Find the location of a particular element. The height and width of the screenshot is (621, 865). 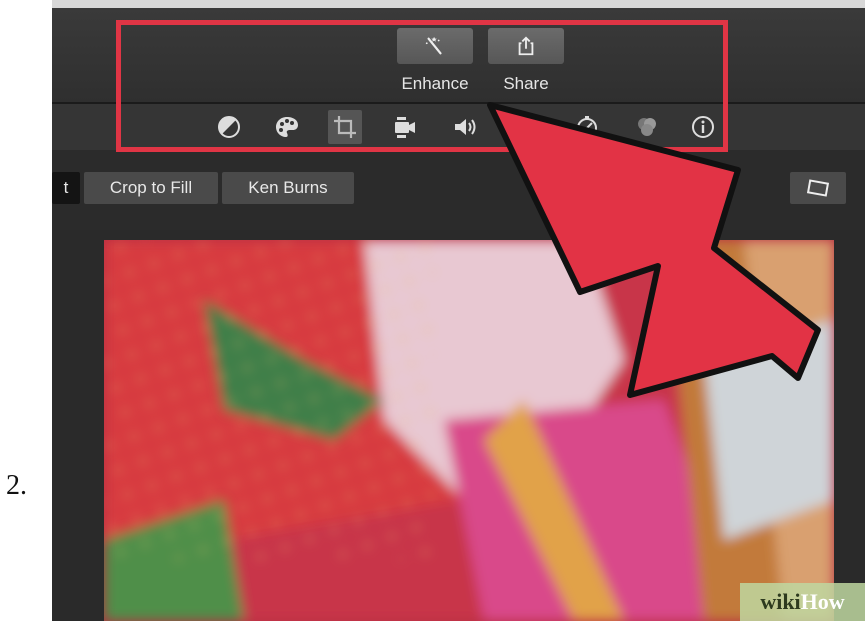

crop-to-fill-button: Crop to Fill is located at coordinates (151, 188).